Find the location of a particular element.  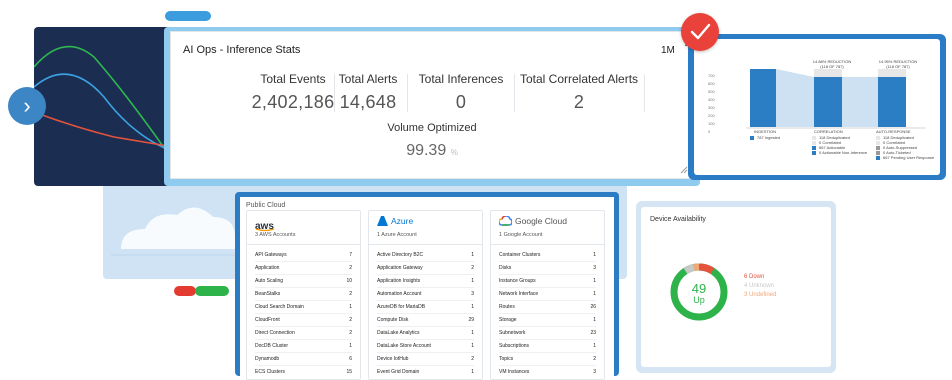

chevron-right-icon: › is located at coordinates (27, 106).